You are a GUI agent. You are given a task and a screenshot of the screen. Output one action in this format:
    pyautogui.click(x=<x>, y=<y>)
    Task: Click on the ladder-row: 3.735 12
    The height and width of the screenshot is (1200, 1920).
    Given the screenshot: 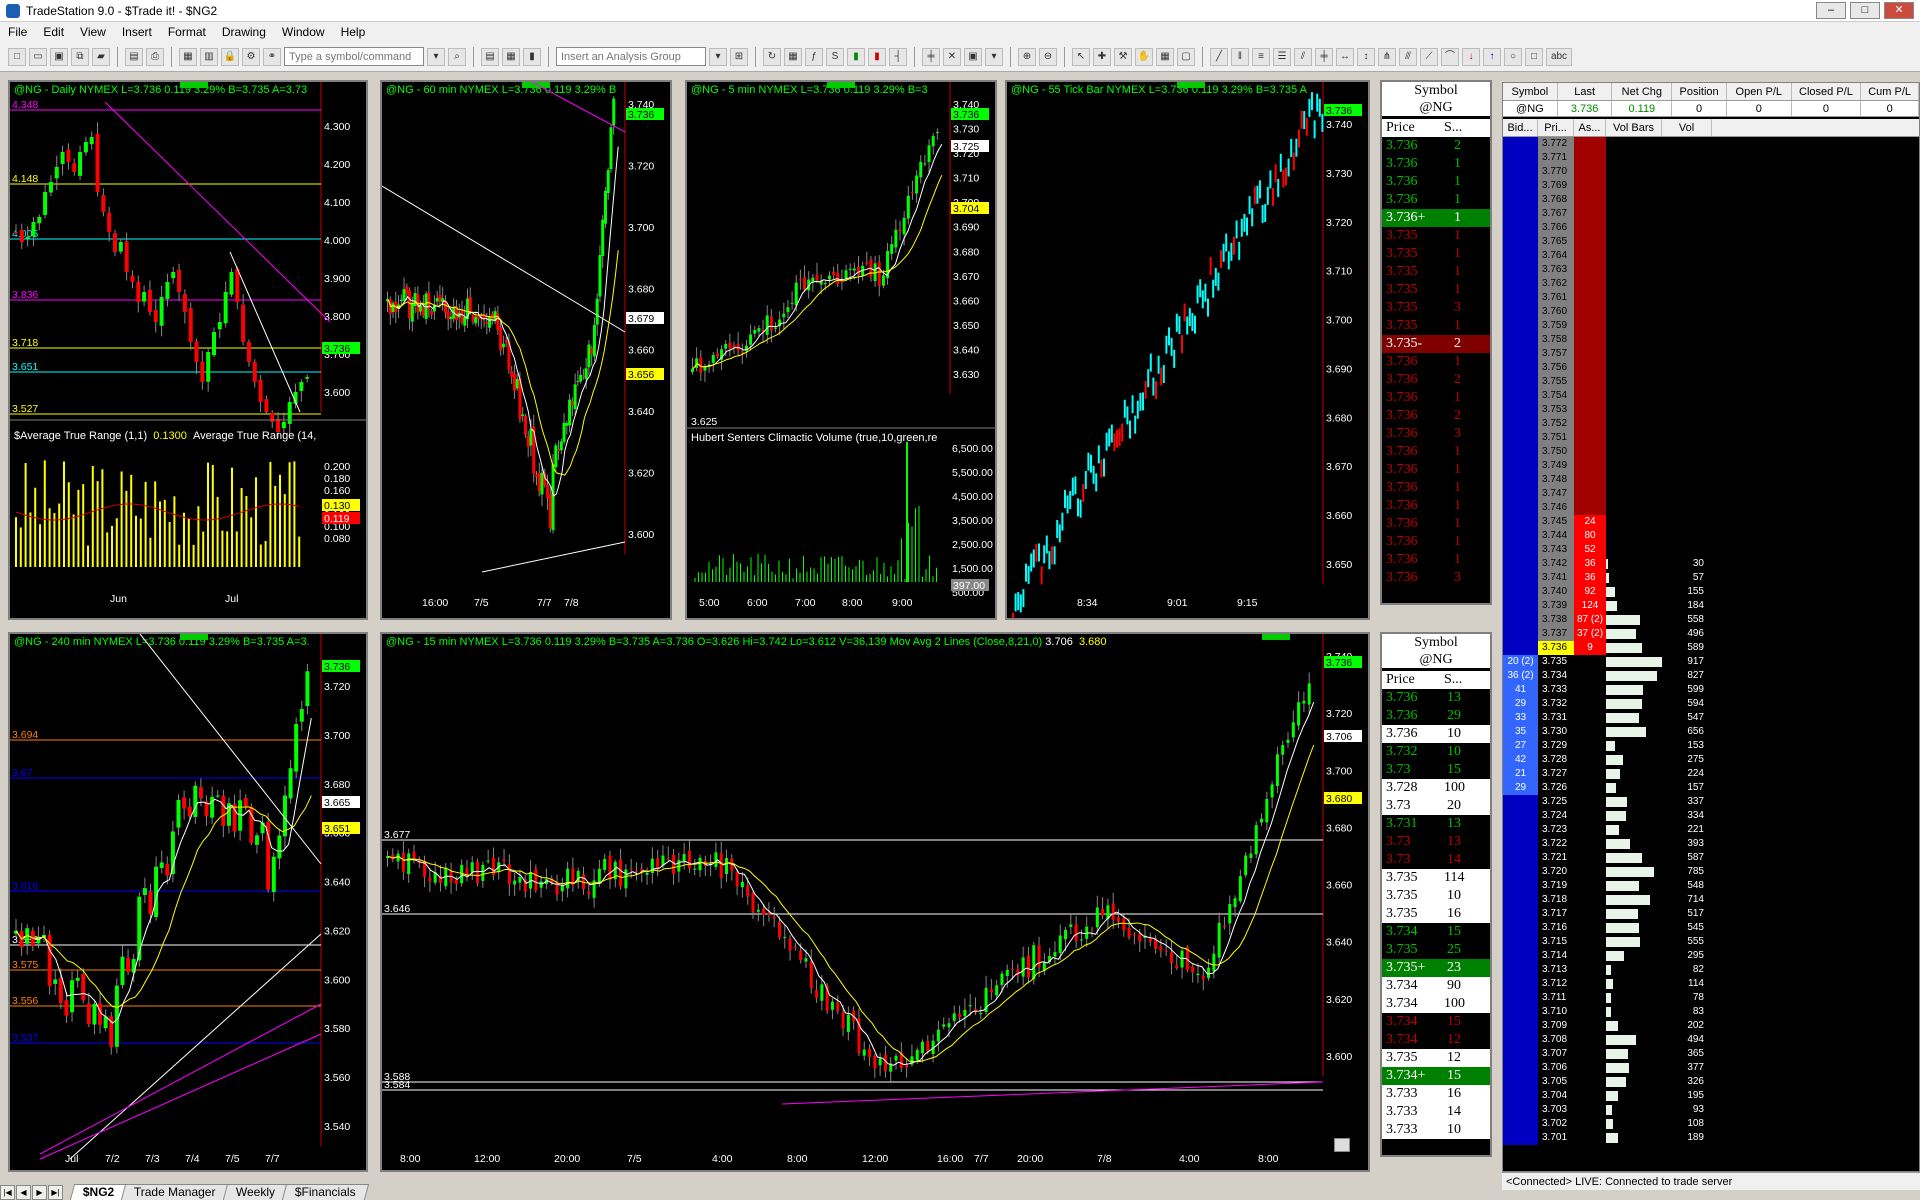 What is the action you would take?
    pyautogui.click(x=1436, y=1058)
    